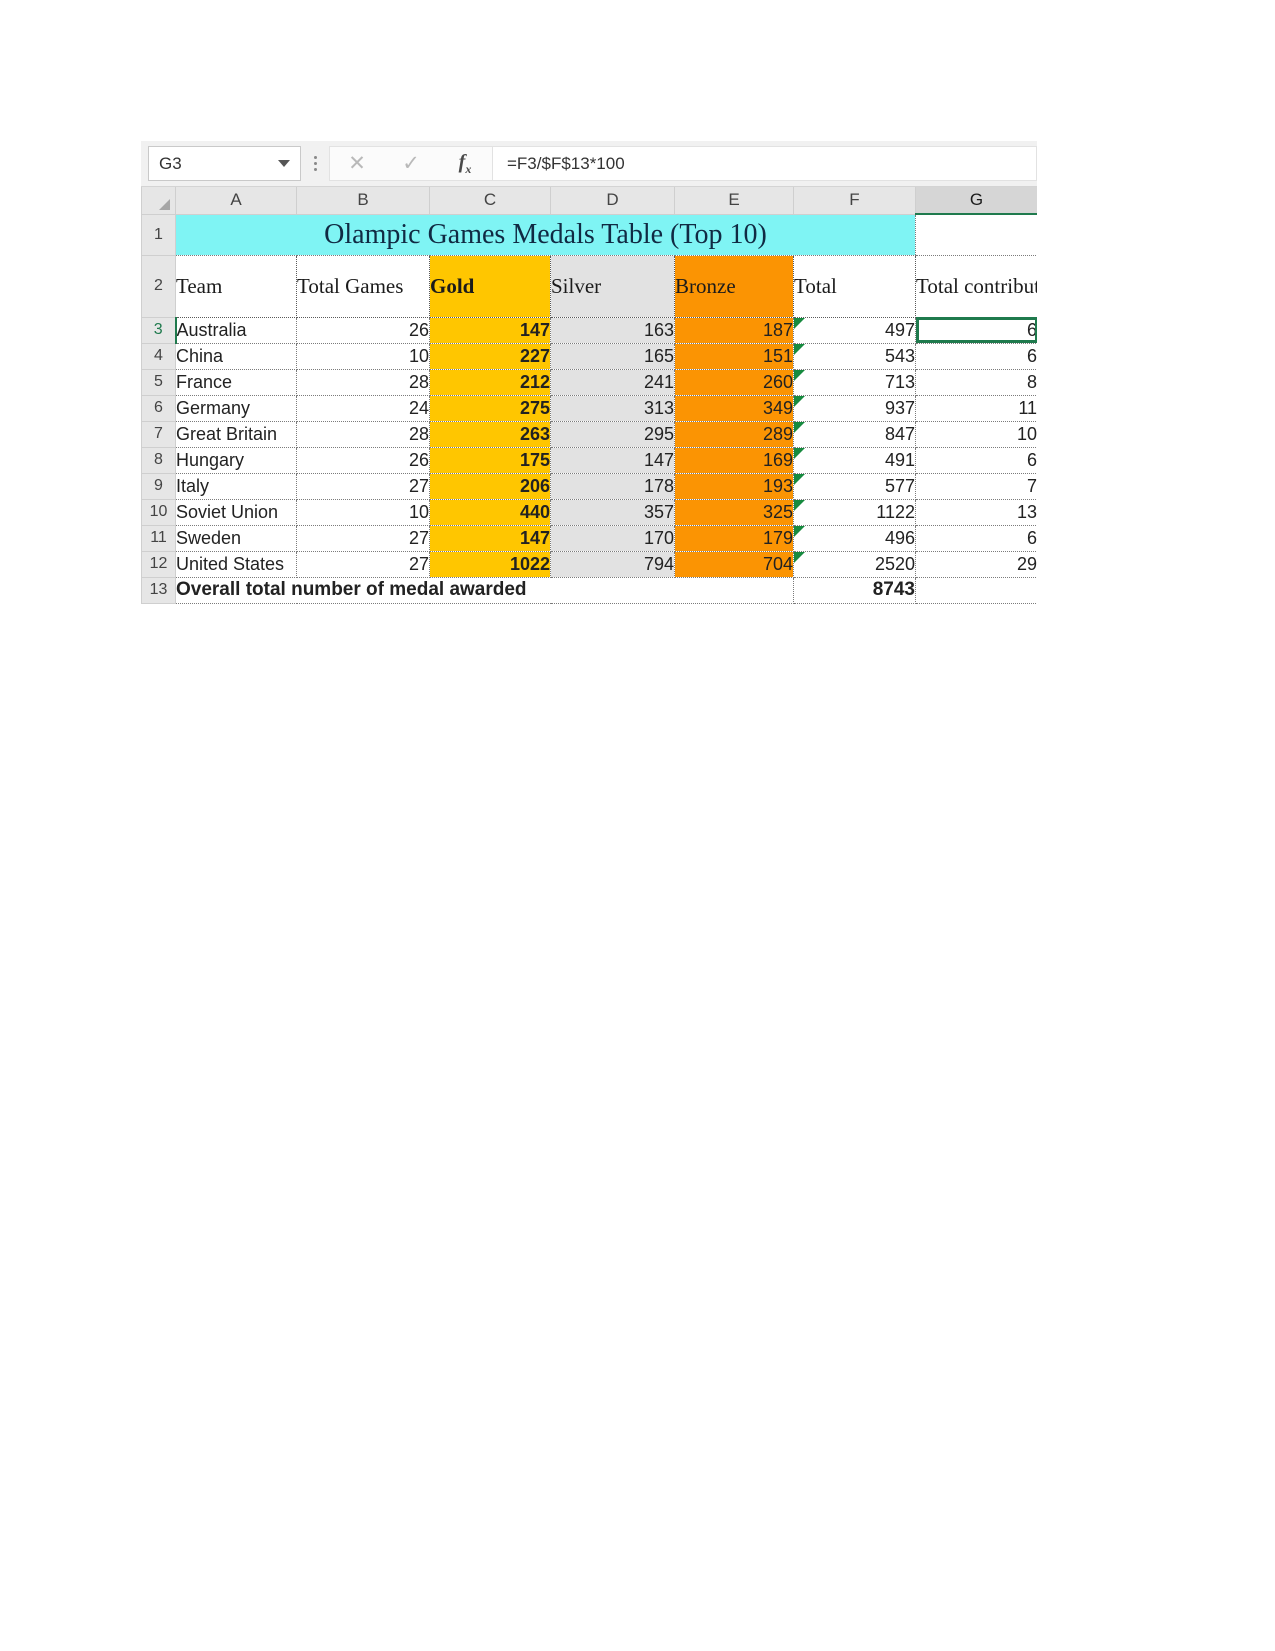 This screenshot has height=1651, width=1275. Describe the element at coordinates (158, 408) in the screenshot. I see `row-header-6: 6` at that location.